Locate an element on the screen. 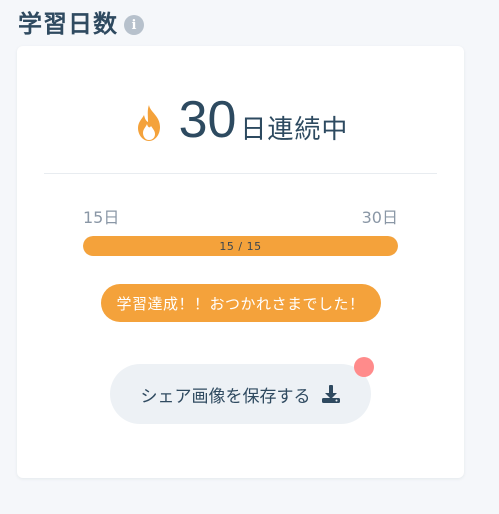 This screenshot has width=499, height=514. download-icon is located at coordinates (330, 394).